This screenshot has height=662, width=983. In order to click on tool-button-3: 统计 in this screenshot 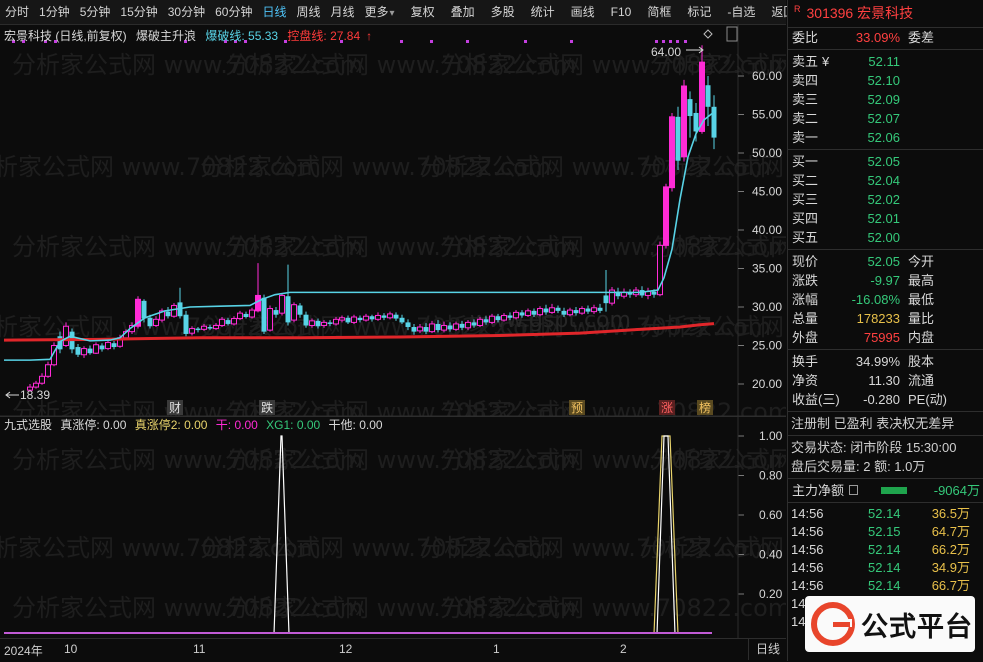, I will do `click(543, 12)`.